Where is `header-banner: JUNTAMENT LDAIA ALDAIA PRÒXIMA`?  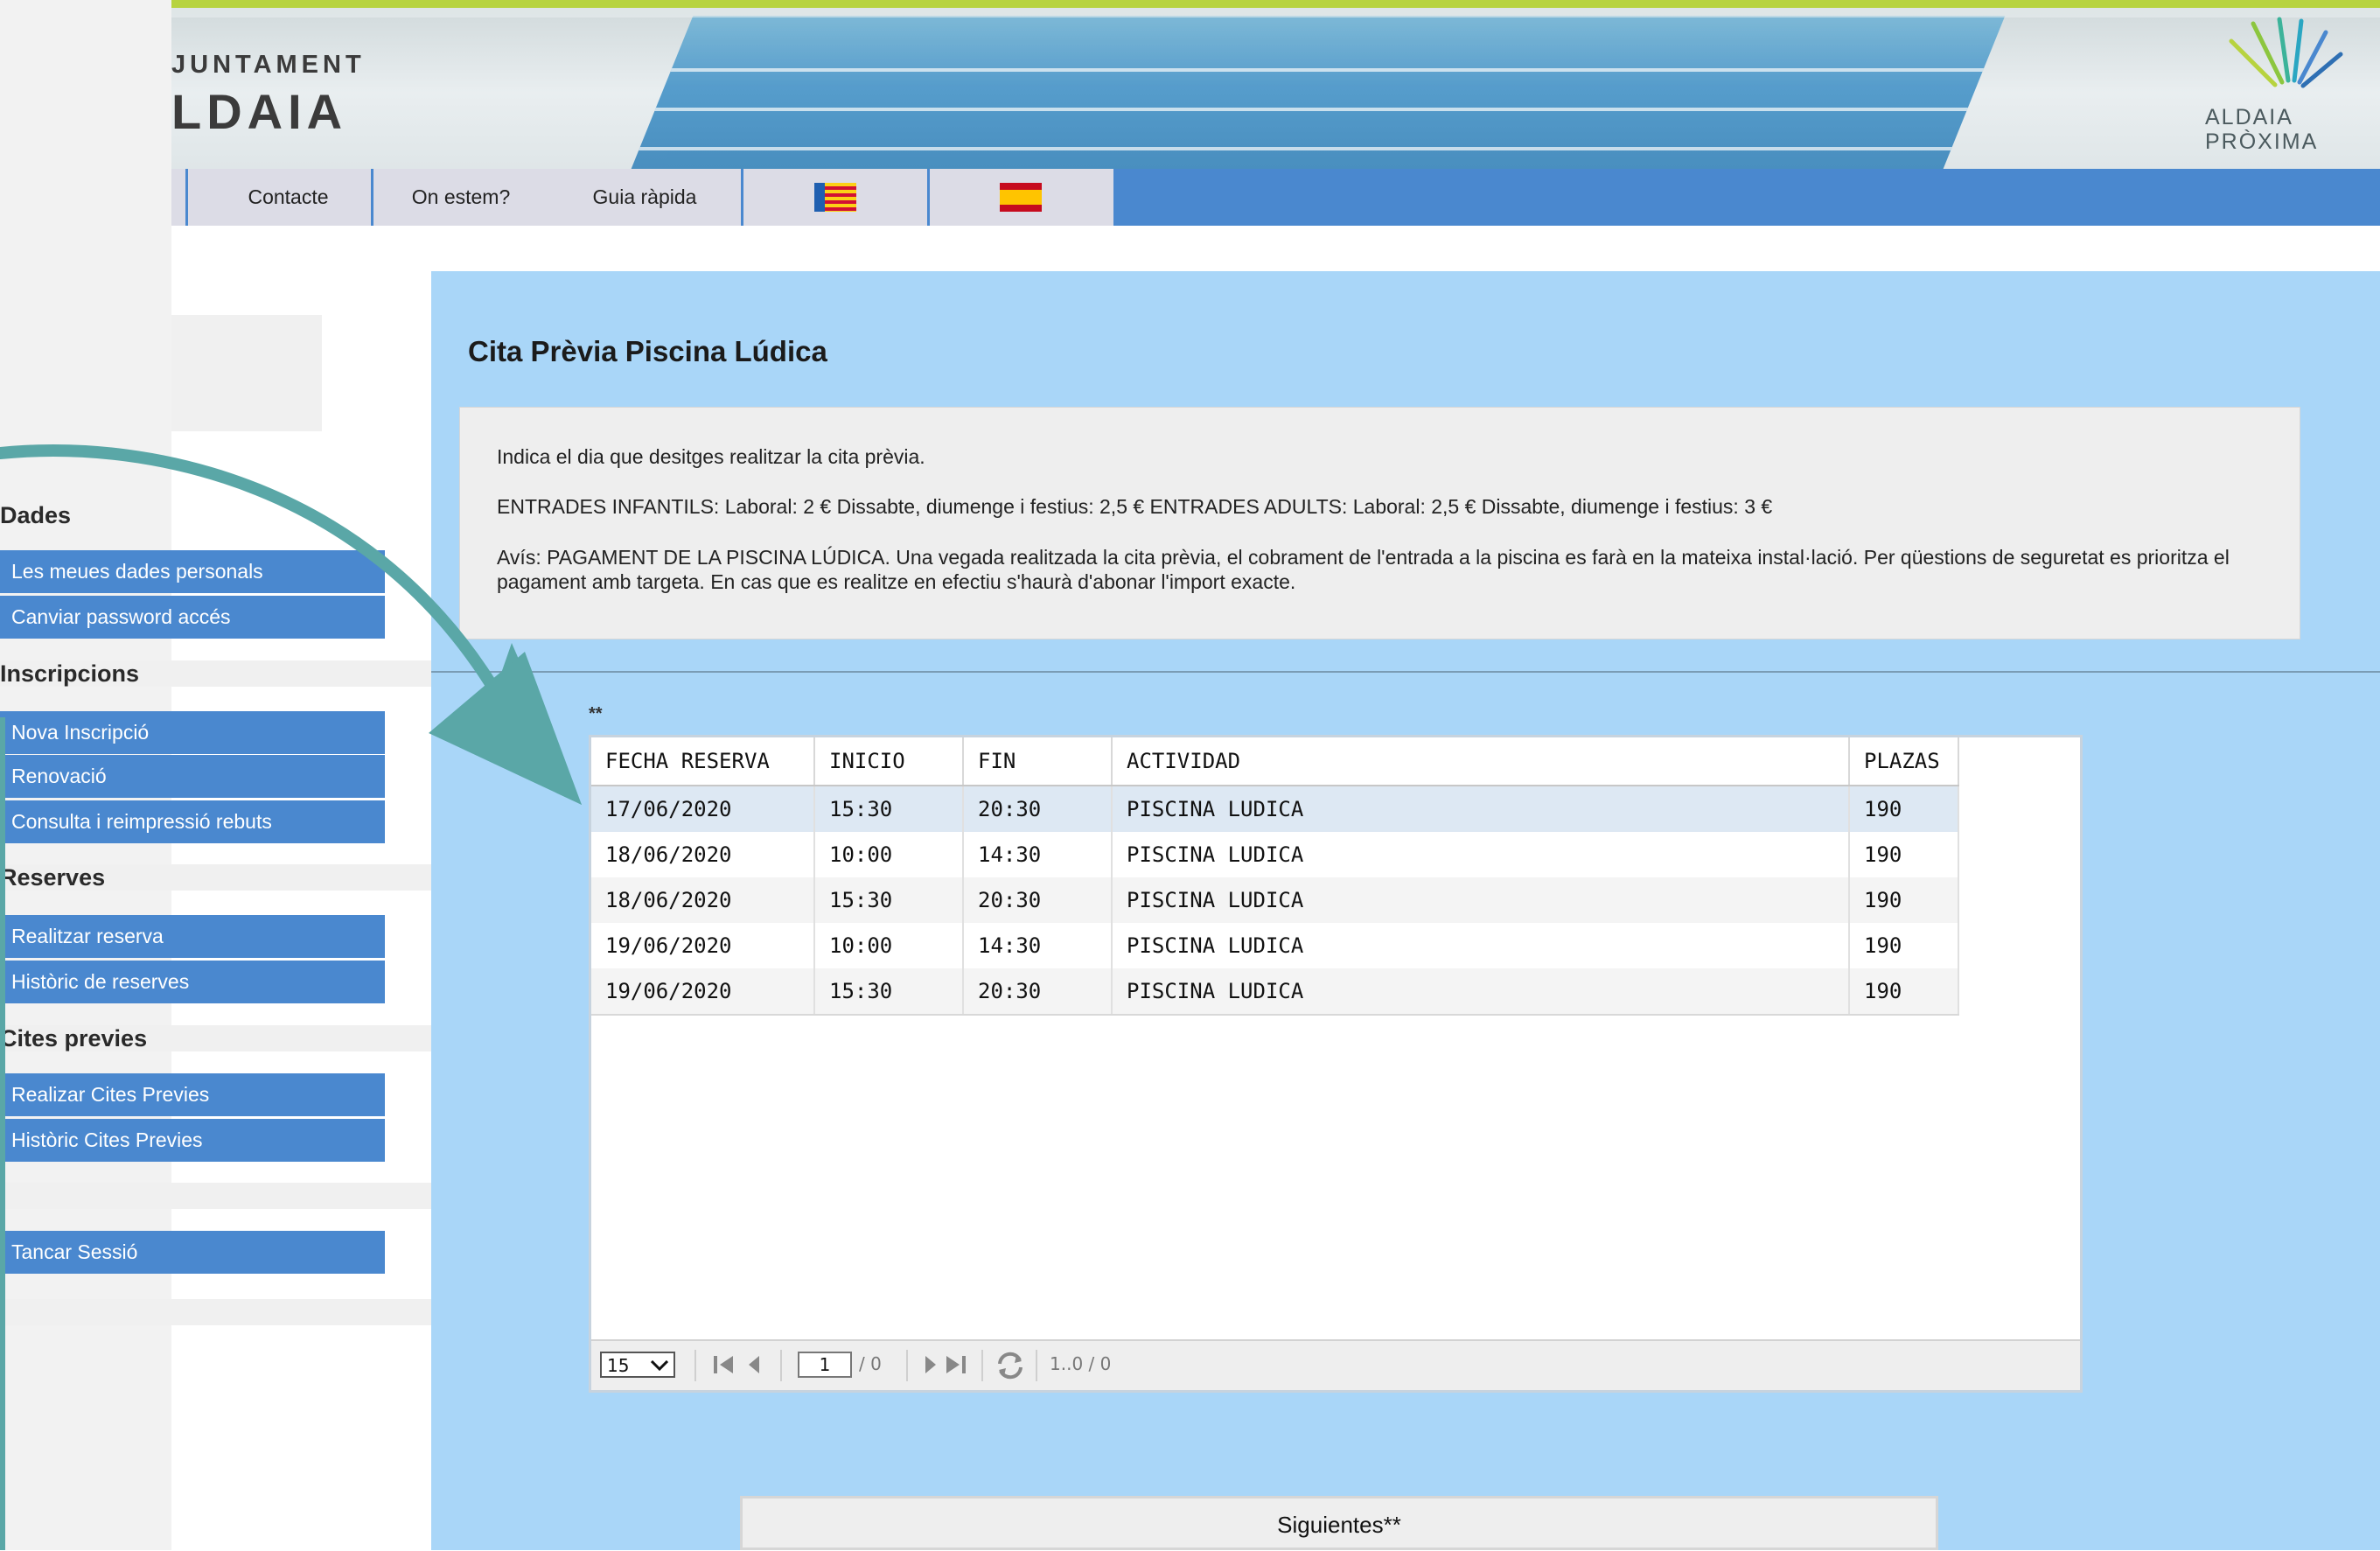
header-banner: JUNTAMENT LDAIA ALDAIA PRÒXIMA is located at coordinates (1275, 85).